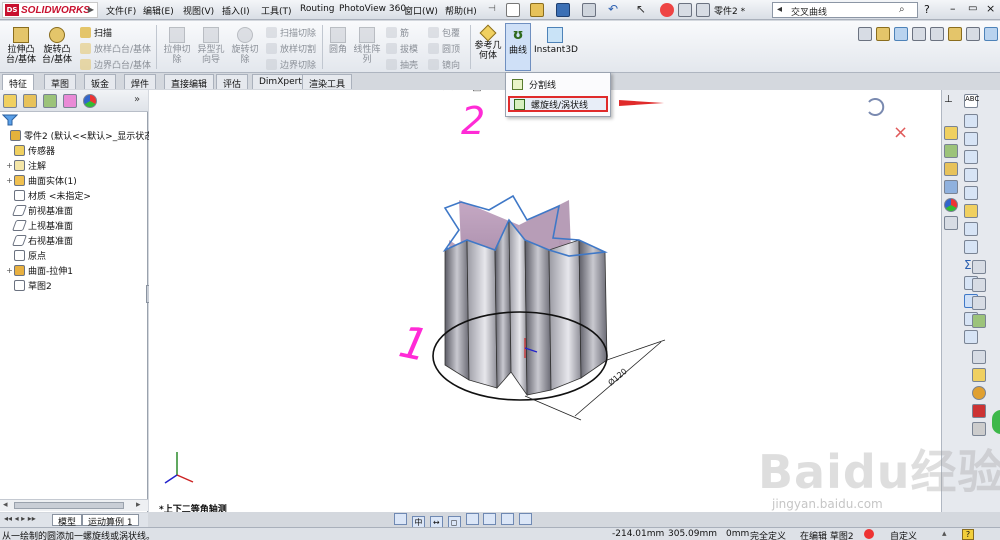 The width and height of the screenshot is (1000, 540). What do you see at coordinates (20, 518) in the screenshot?
I see `tab-scroll-icons: ◂◂ ◂ ▸ ▸▸` at bounding box center [20, 518].